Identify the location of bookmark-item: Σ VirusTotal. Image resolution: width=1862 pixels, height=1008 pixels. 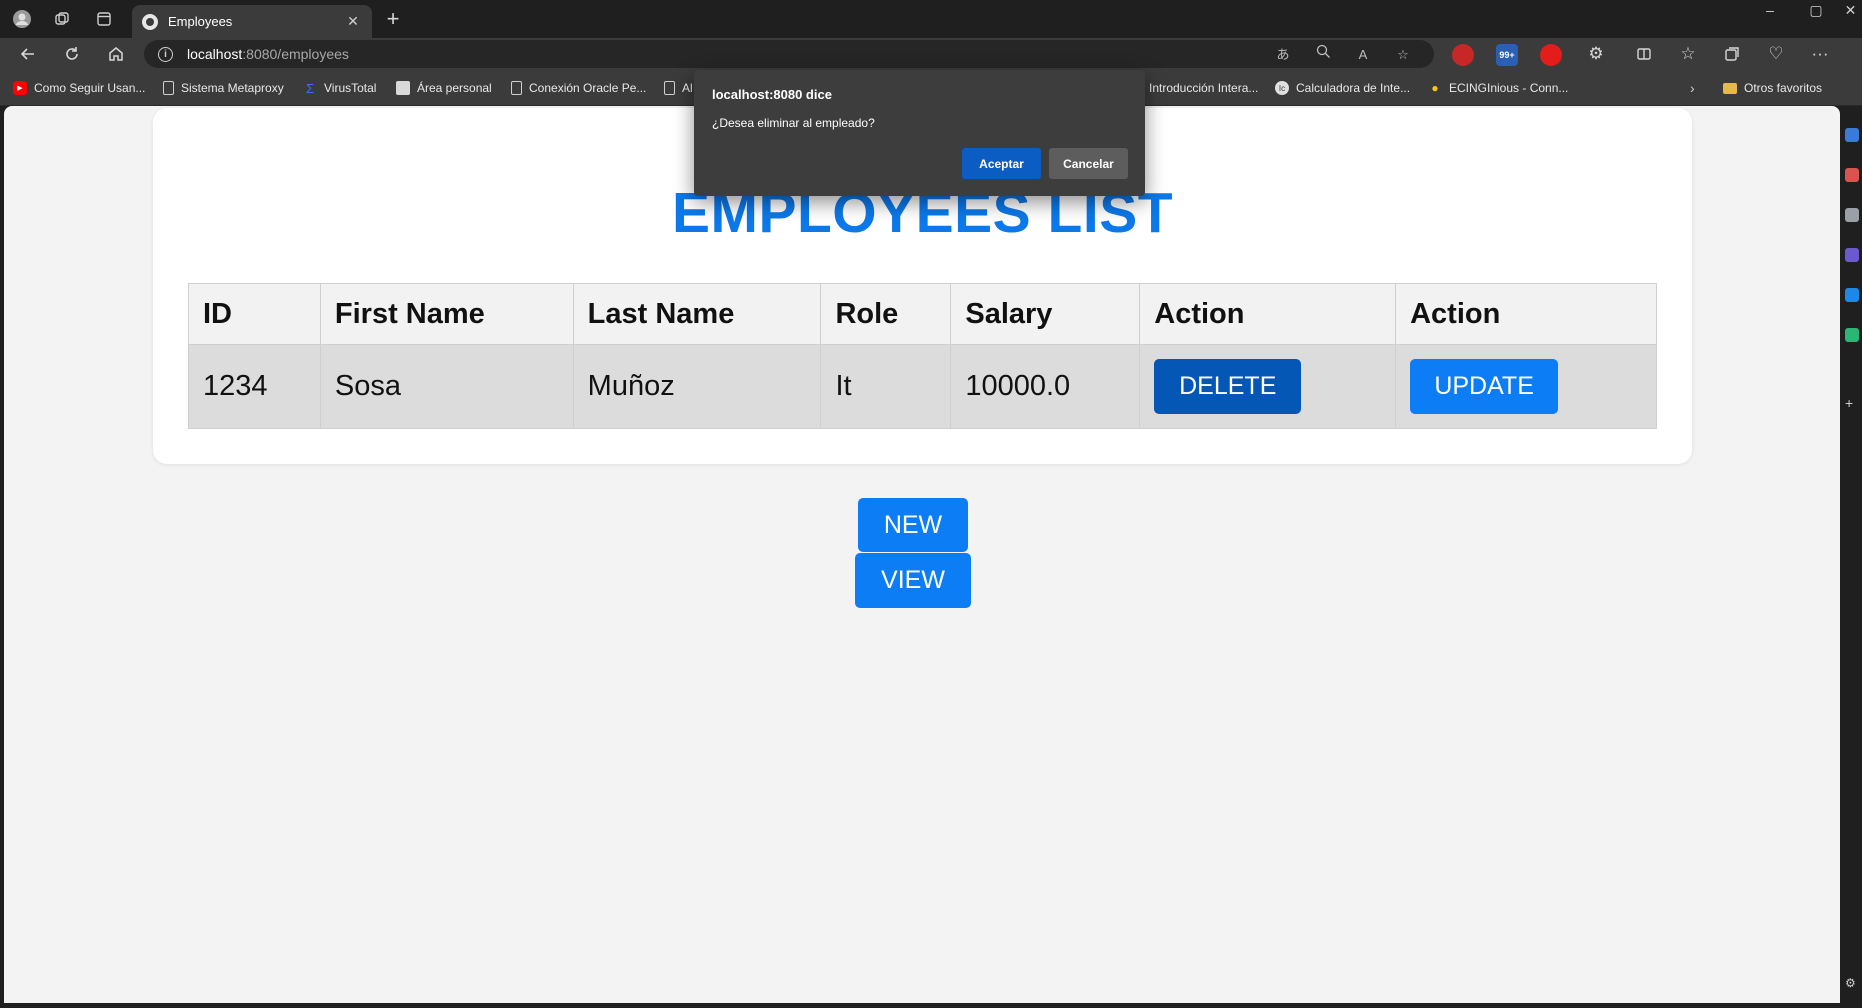
(340, 88).